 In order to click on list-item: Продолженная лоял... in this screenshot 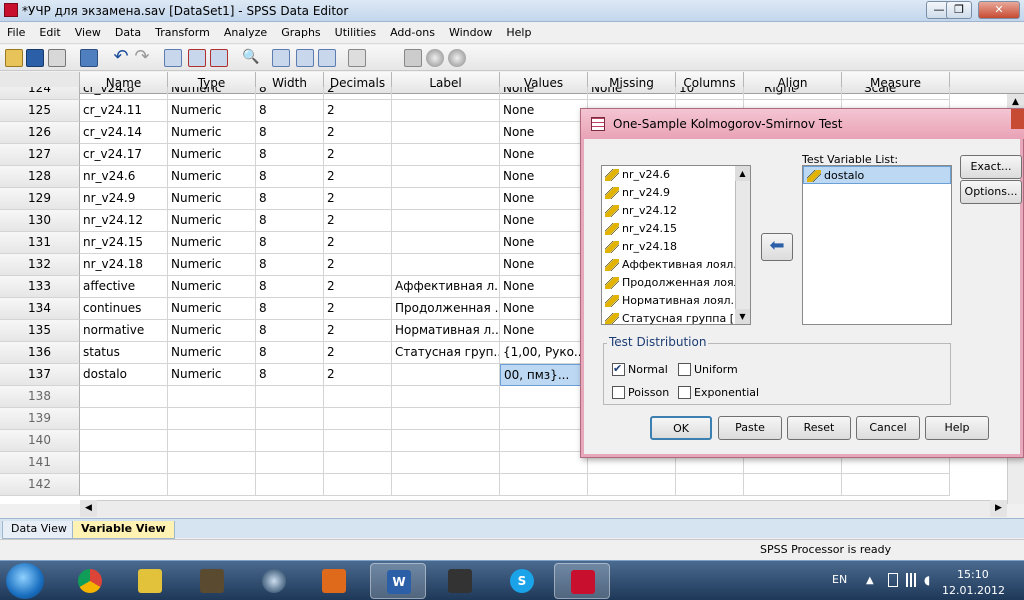, I will do `click(676, 283)`.